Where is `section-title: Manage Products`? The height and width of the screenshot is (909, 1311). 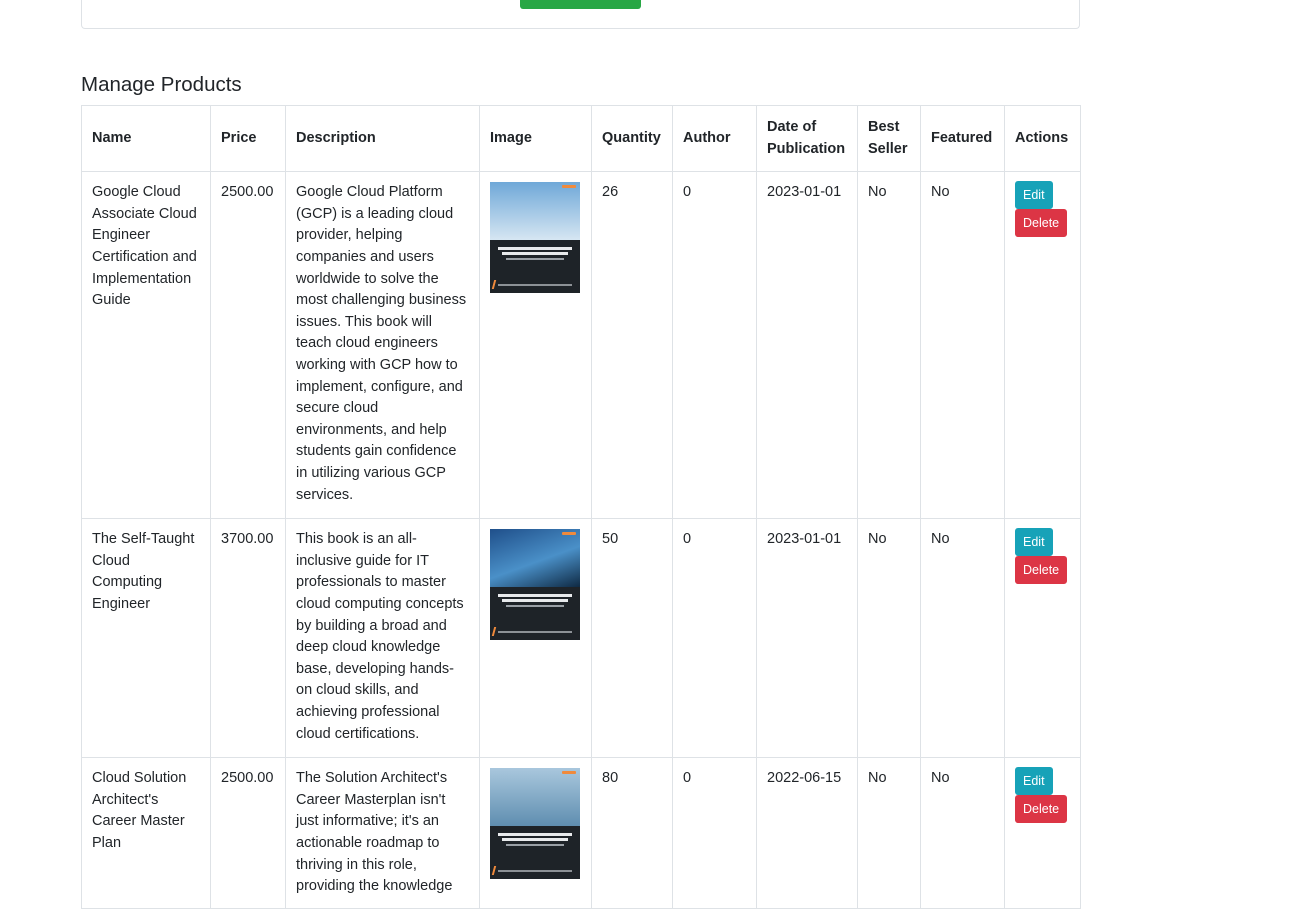 section-title: Manage Products is located at coordinates (161, 84).